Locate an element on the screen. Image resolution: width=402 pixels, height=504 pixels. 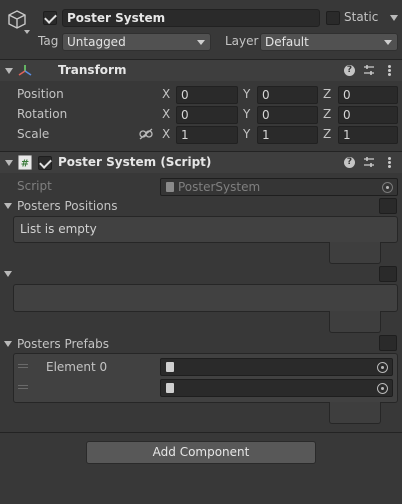
tag-label: Tag is located at coordinates (48, 41).